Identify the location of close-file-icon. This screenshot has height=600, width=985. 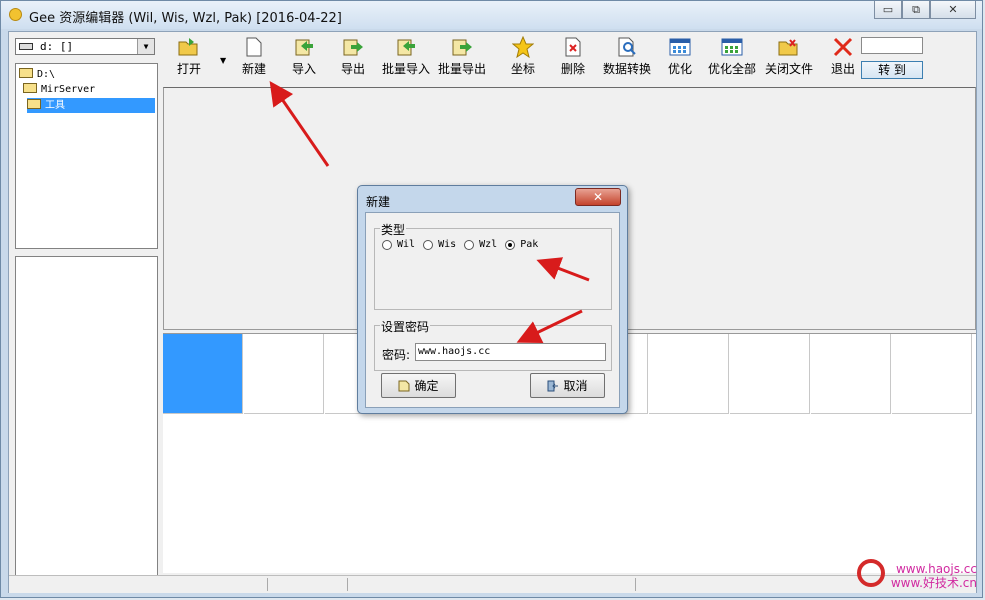
(789, 47).